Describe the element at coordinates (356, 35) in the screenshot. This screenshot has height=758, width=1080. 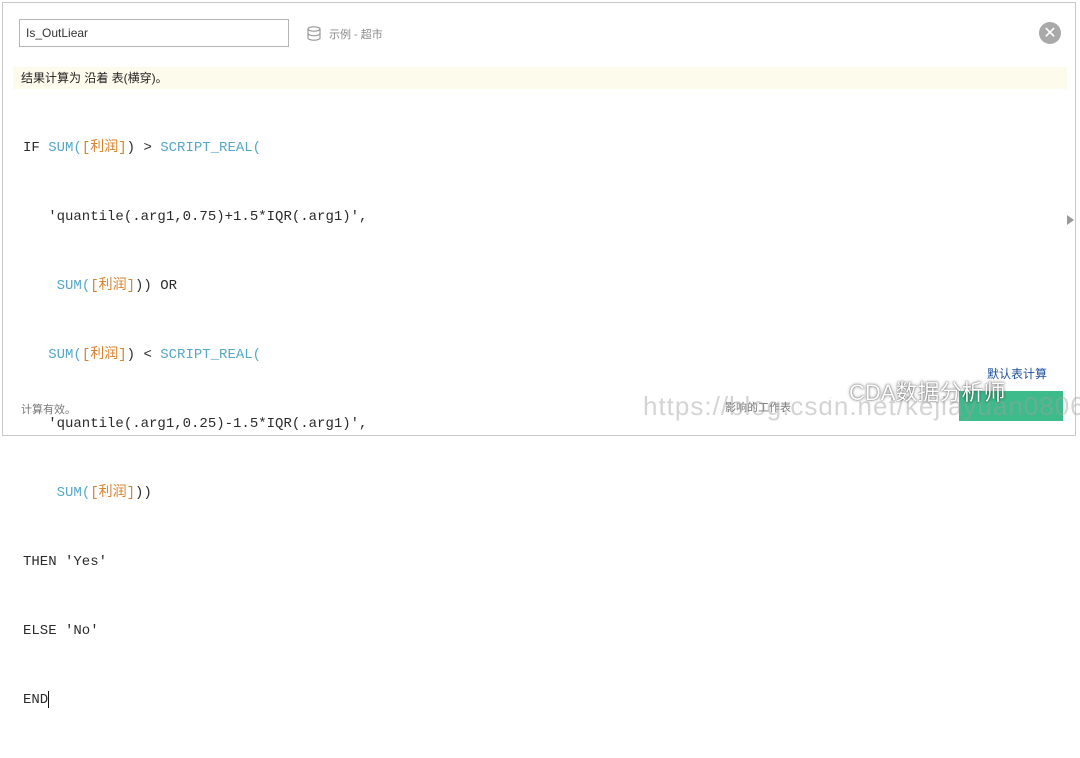
I see `data-source-name: 示例 - 超市` at that location.